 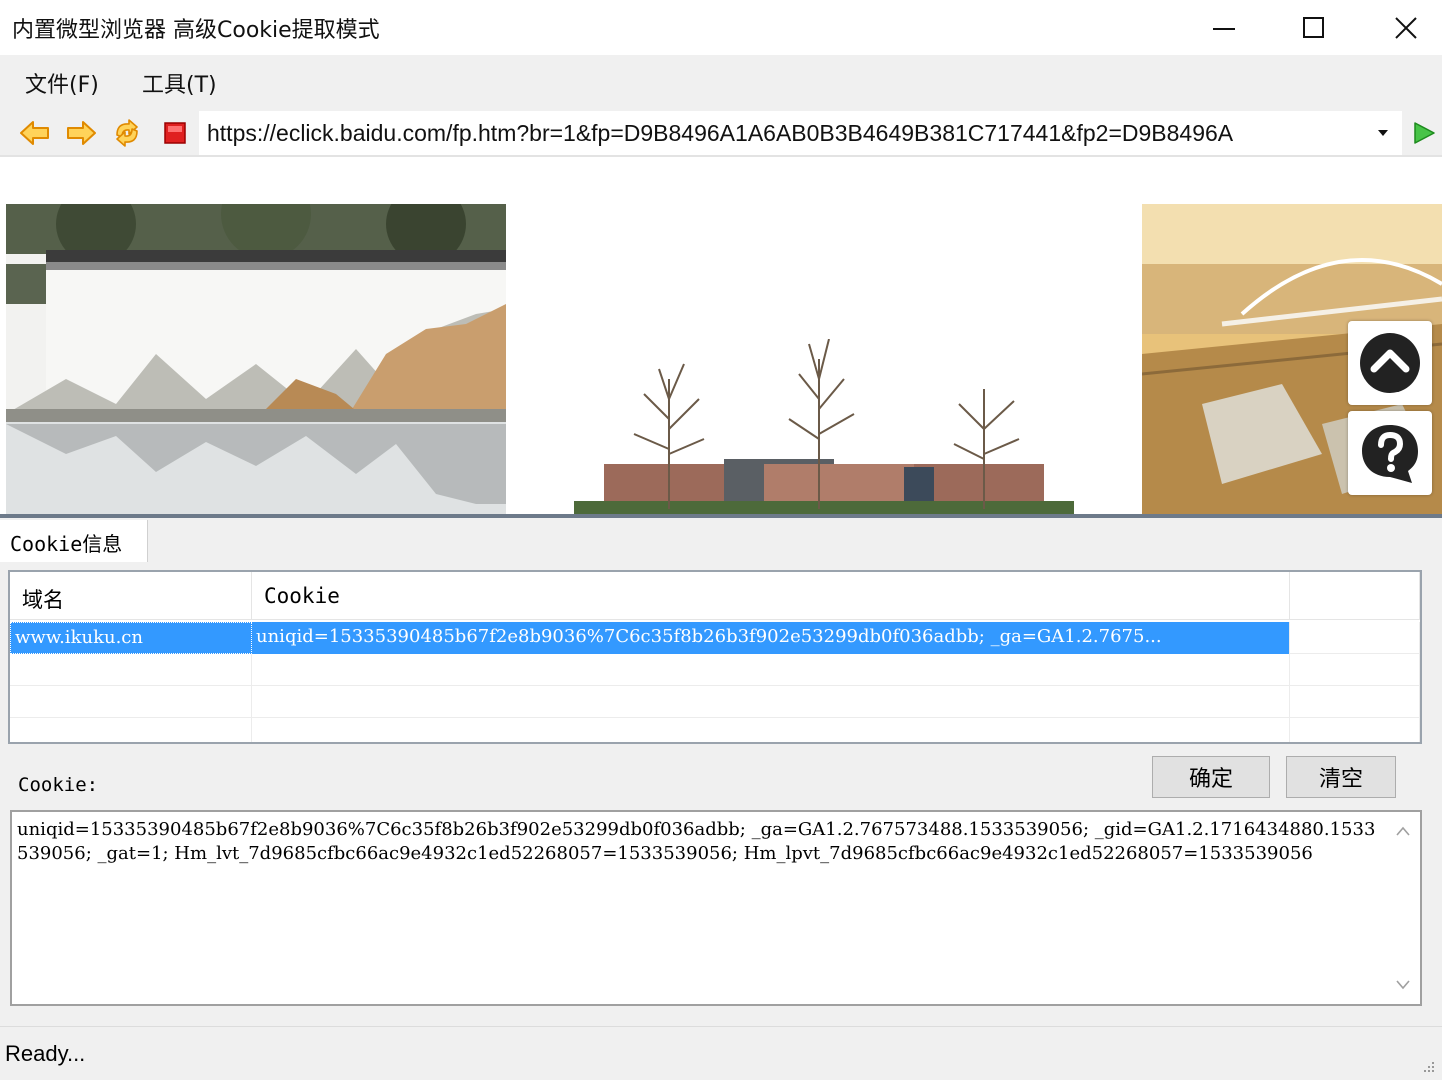 What do you see at coordinates (179, 83) in the screenshot?
I see `menu-tools: 工具(T)` at bounding box center [179, 83].